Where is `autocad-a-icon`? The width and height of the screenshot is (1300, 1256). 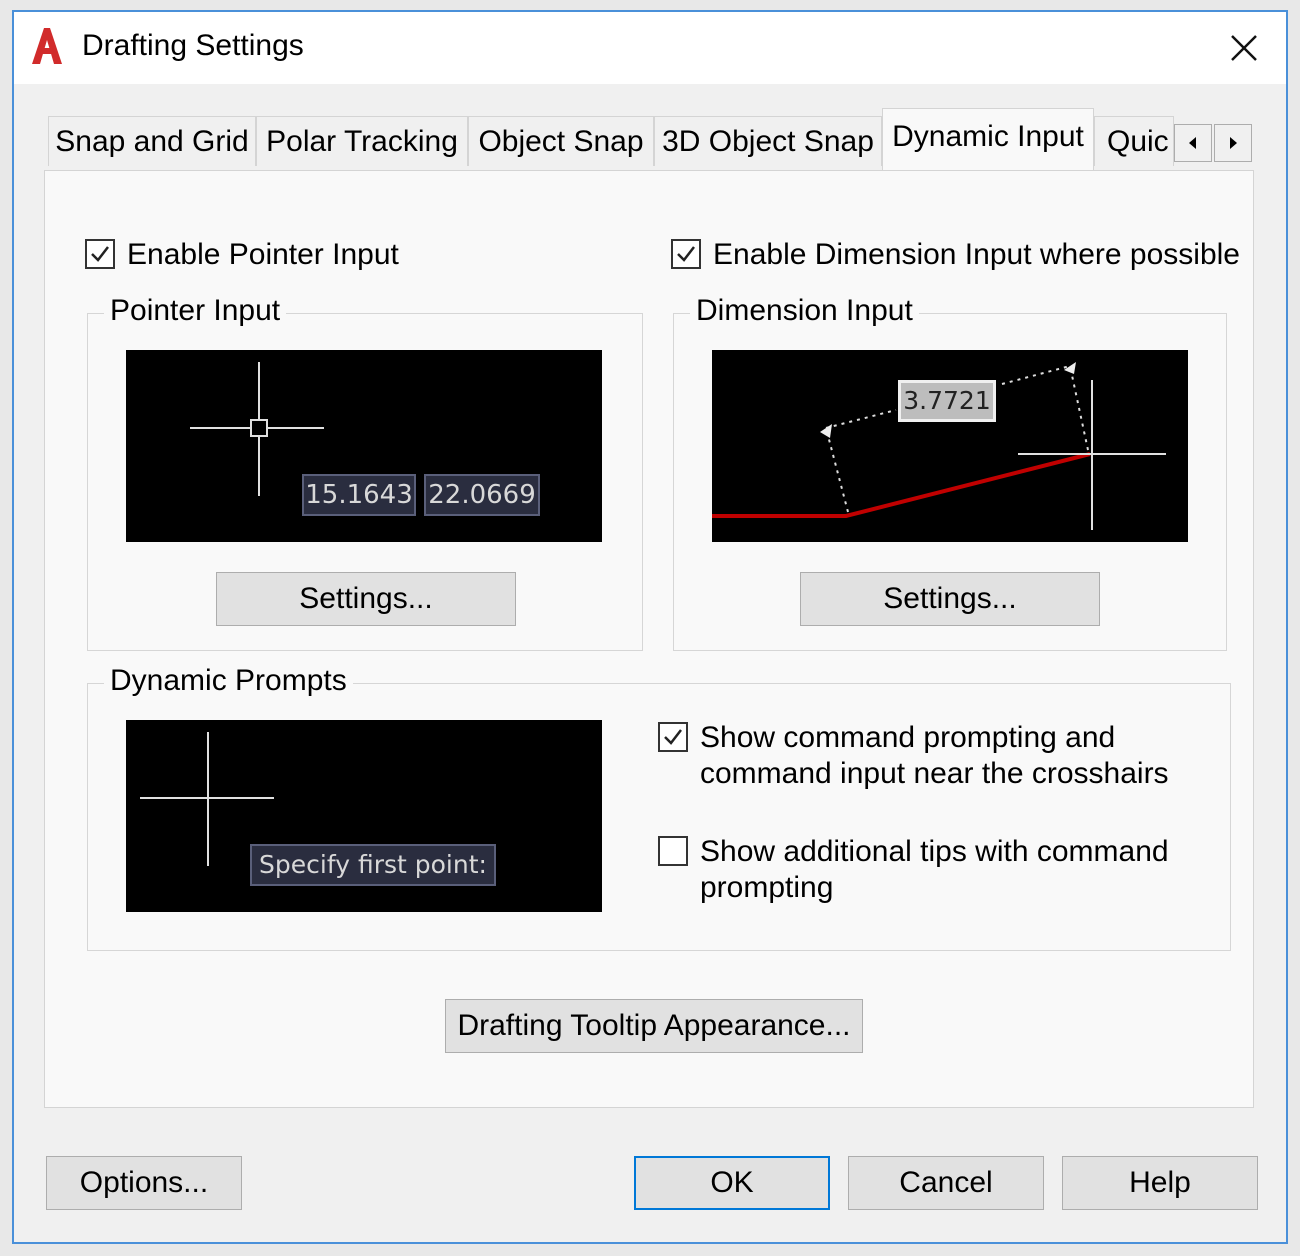 autocad-a-icon is located at coordinates (47, 46).